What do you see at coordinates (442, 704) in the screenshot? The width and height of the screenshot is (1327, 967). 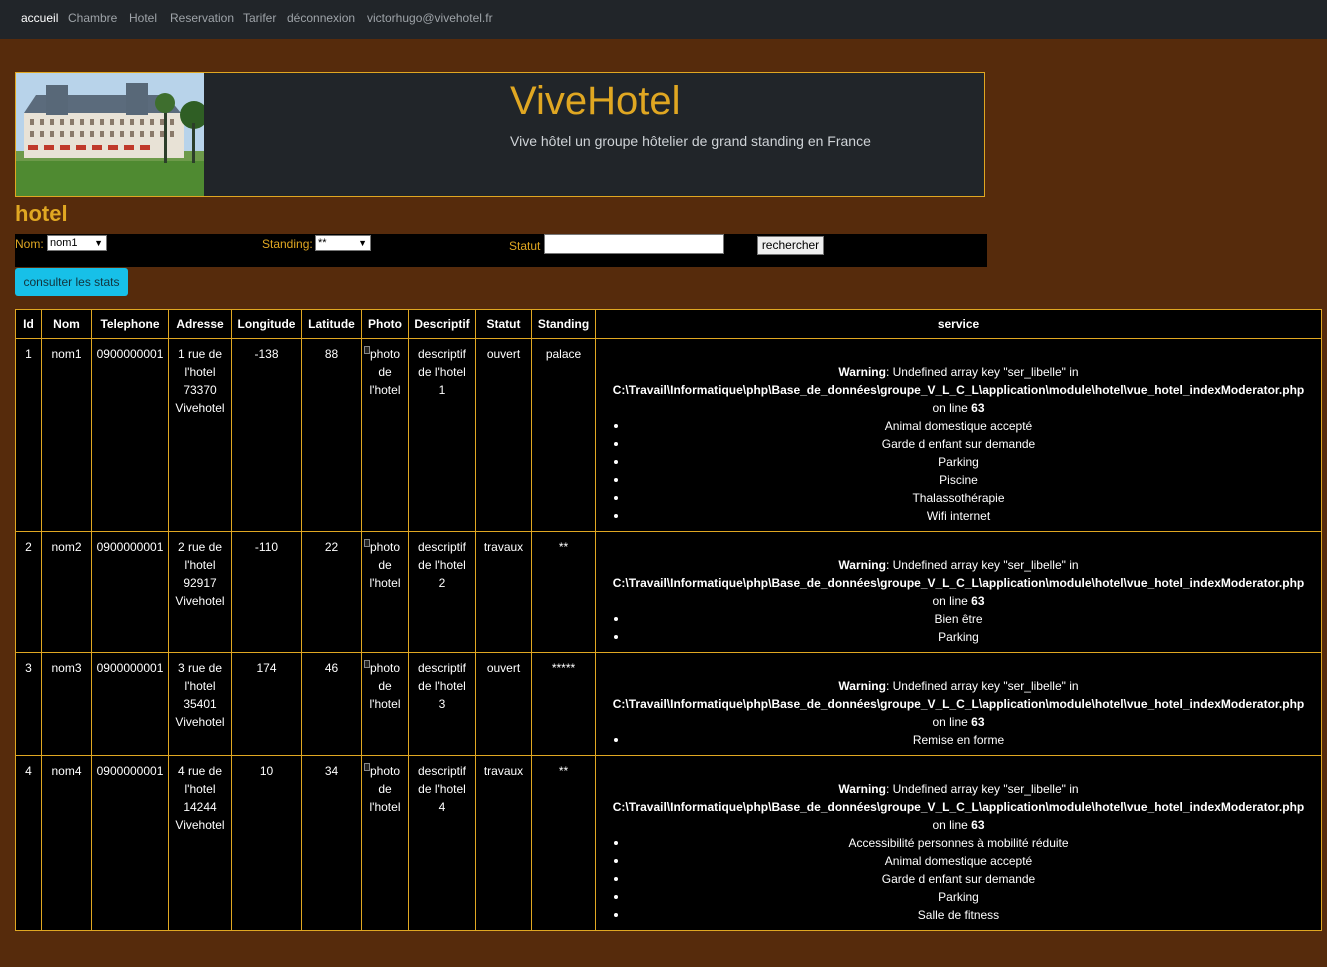 I see `cell-descriptif-line: 3` at bounding box center [442, 704].